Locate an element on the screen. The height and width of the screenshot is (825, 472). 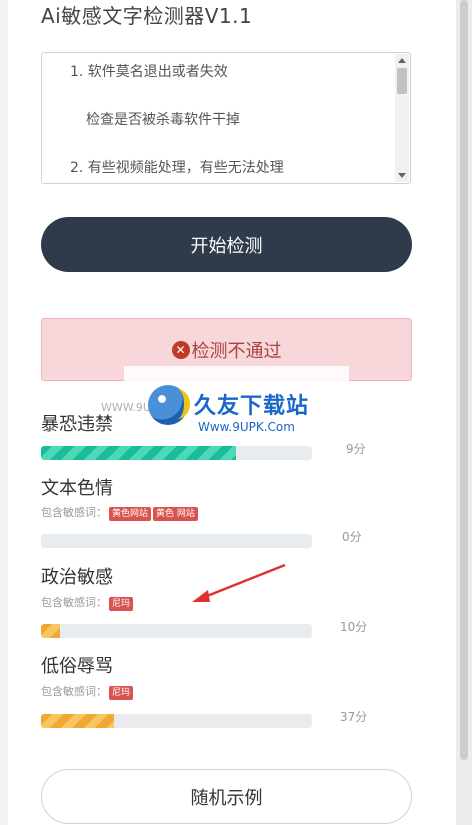
watermark-brand: 久友下载站 is located at coordinates (252, 406).